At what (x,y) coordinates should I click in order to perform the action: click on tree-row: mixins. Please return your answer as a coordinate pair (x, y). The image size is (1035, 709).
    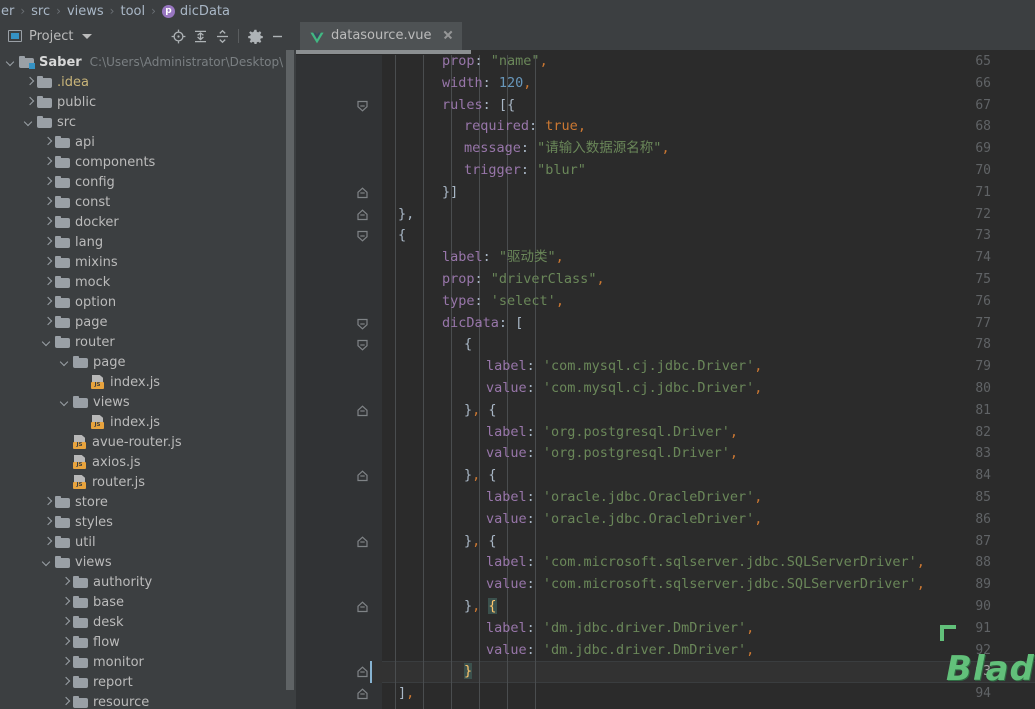
    Looking at the image, I should click on (148, 262).